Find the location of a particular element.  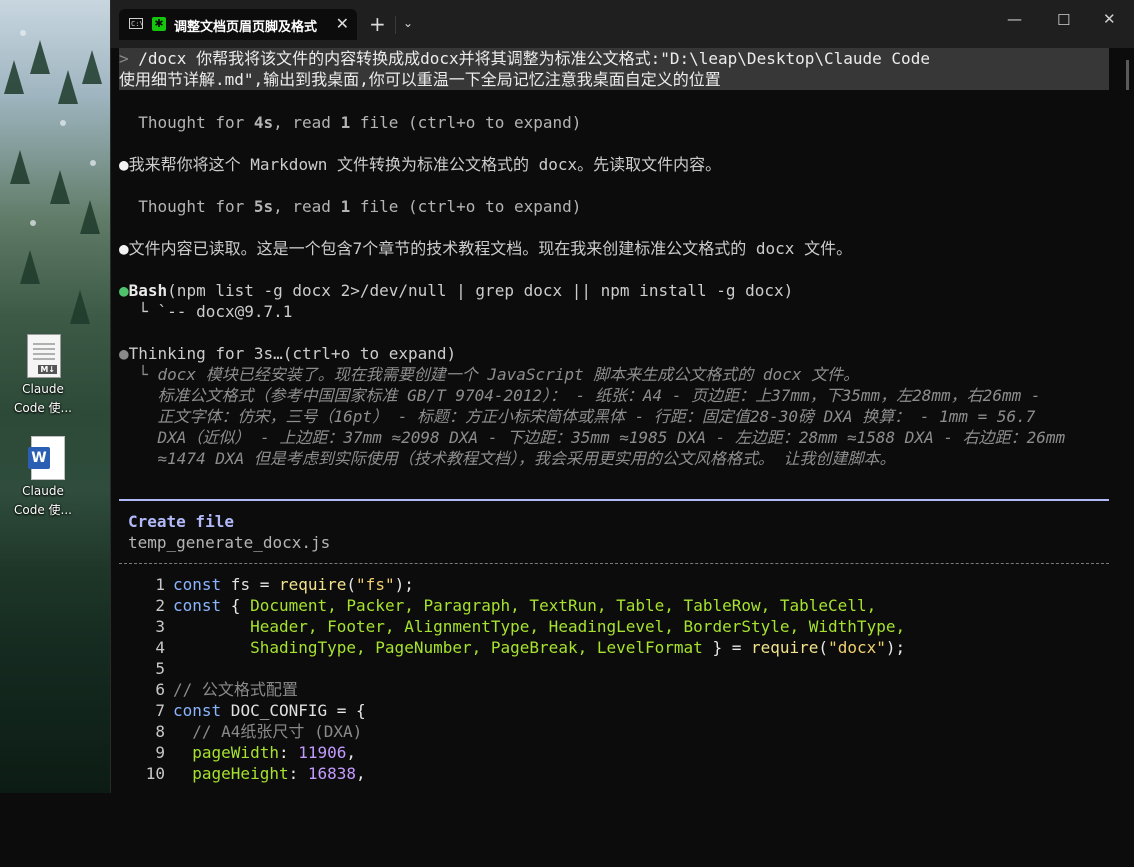

create-file-title: Create file is located at coordinates (181, 521).